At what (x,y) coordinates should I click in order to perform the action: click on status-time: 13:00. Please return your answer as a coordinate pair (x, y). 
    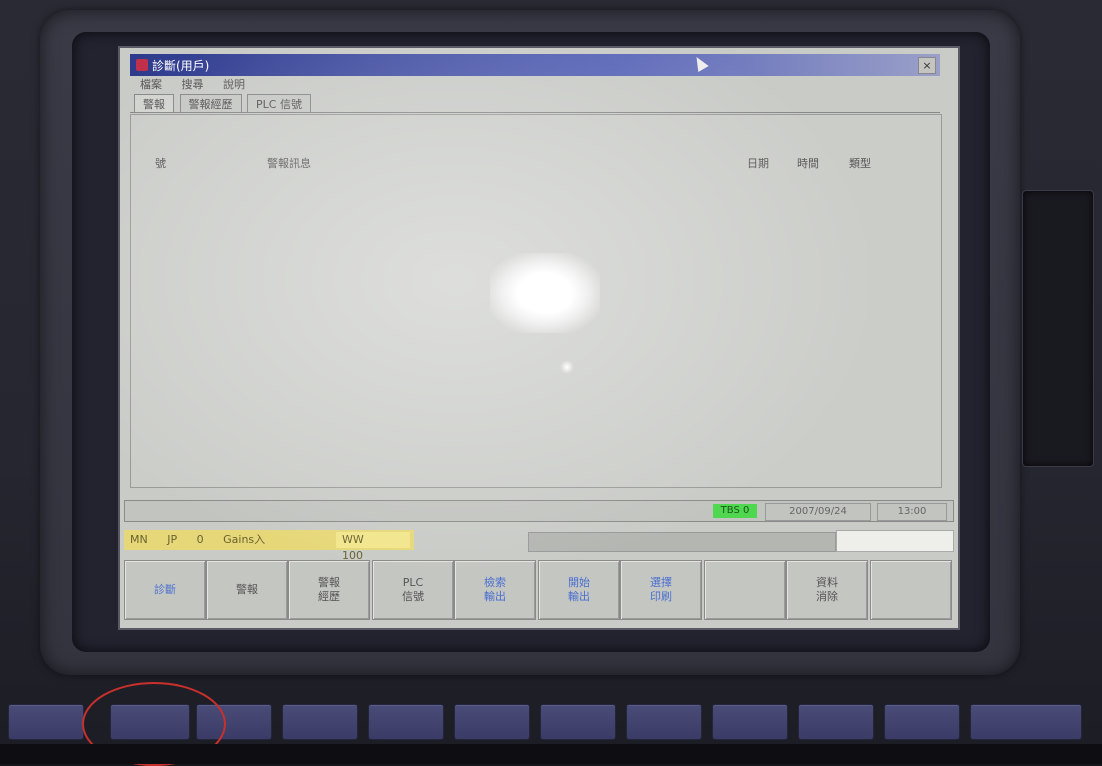
    Looking at the image, I should click on (912, 512).